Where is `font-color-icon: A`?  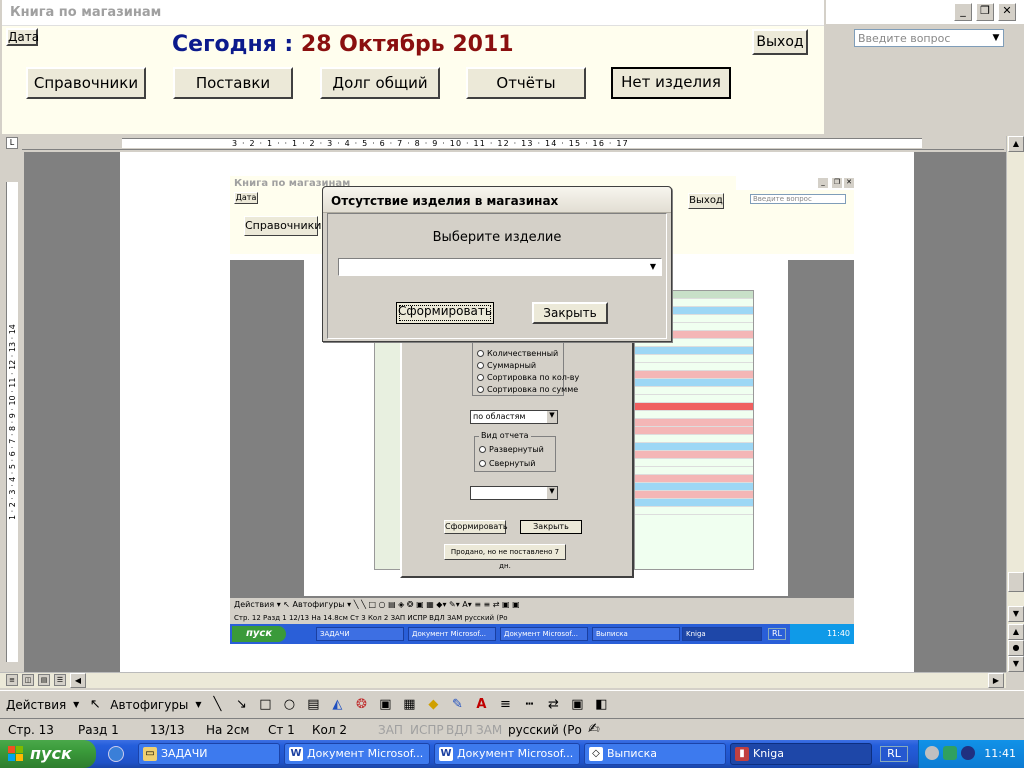 font-color-icon: A is located at coordinates (481, 705).